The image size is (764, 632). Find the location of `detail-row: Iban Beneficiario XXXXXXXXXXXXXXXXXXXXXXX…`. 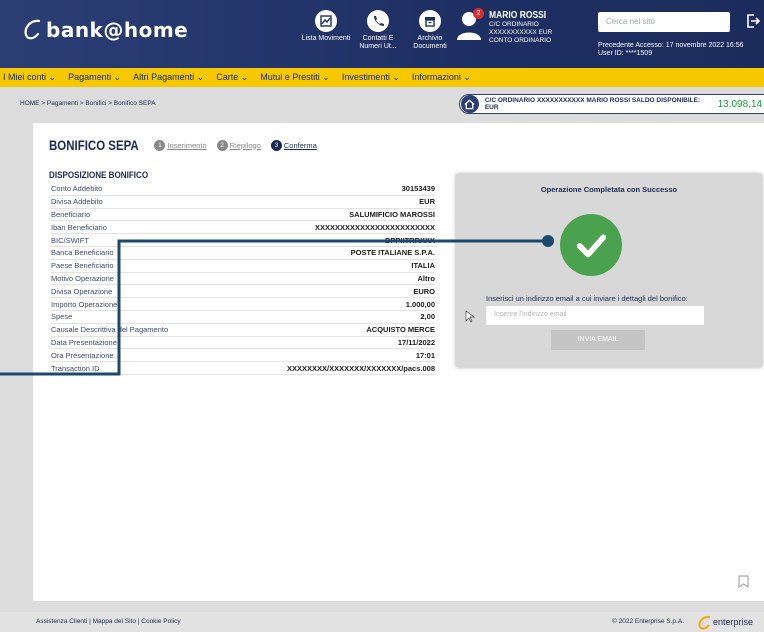

detail-row: Iban Beneficiario XXXXXXXXXXXXXXXXXXXXXXX… is located at coordinates (243, 228).